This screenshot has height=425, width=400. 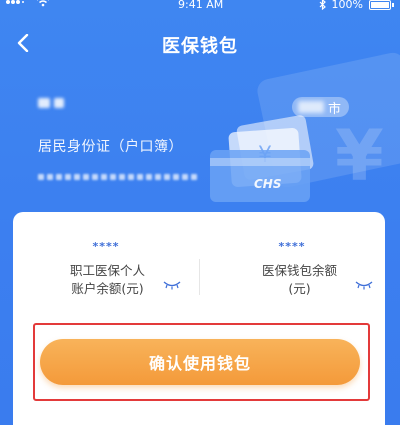 What do you see at coordinates (107, 280) in the screenshot?
I see `balance-label: 职工医保个人 账户余额(元)` at bounding box center [107, 280].